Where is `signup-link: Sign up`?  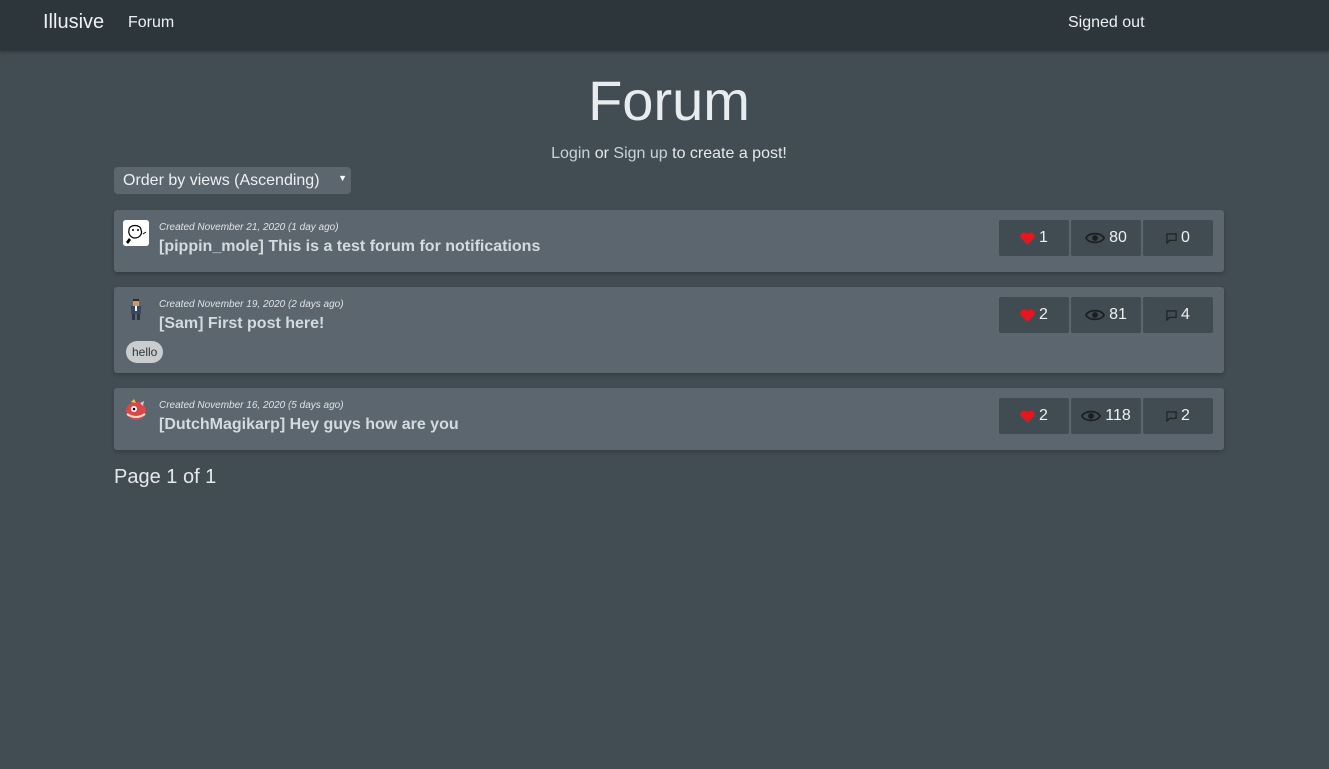 signup-link: Sign up is located at coordinates (640, 153).